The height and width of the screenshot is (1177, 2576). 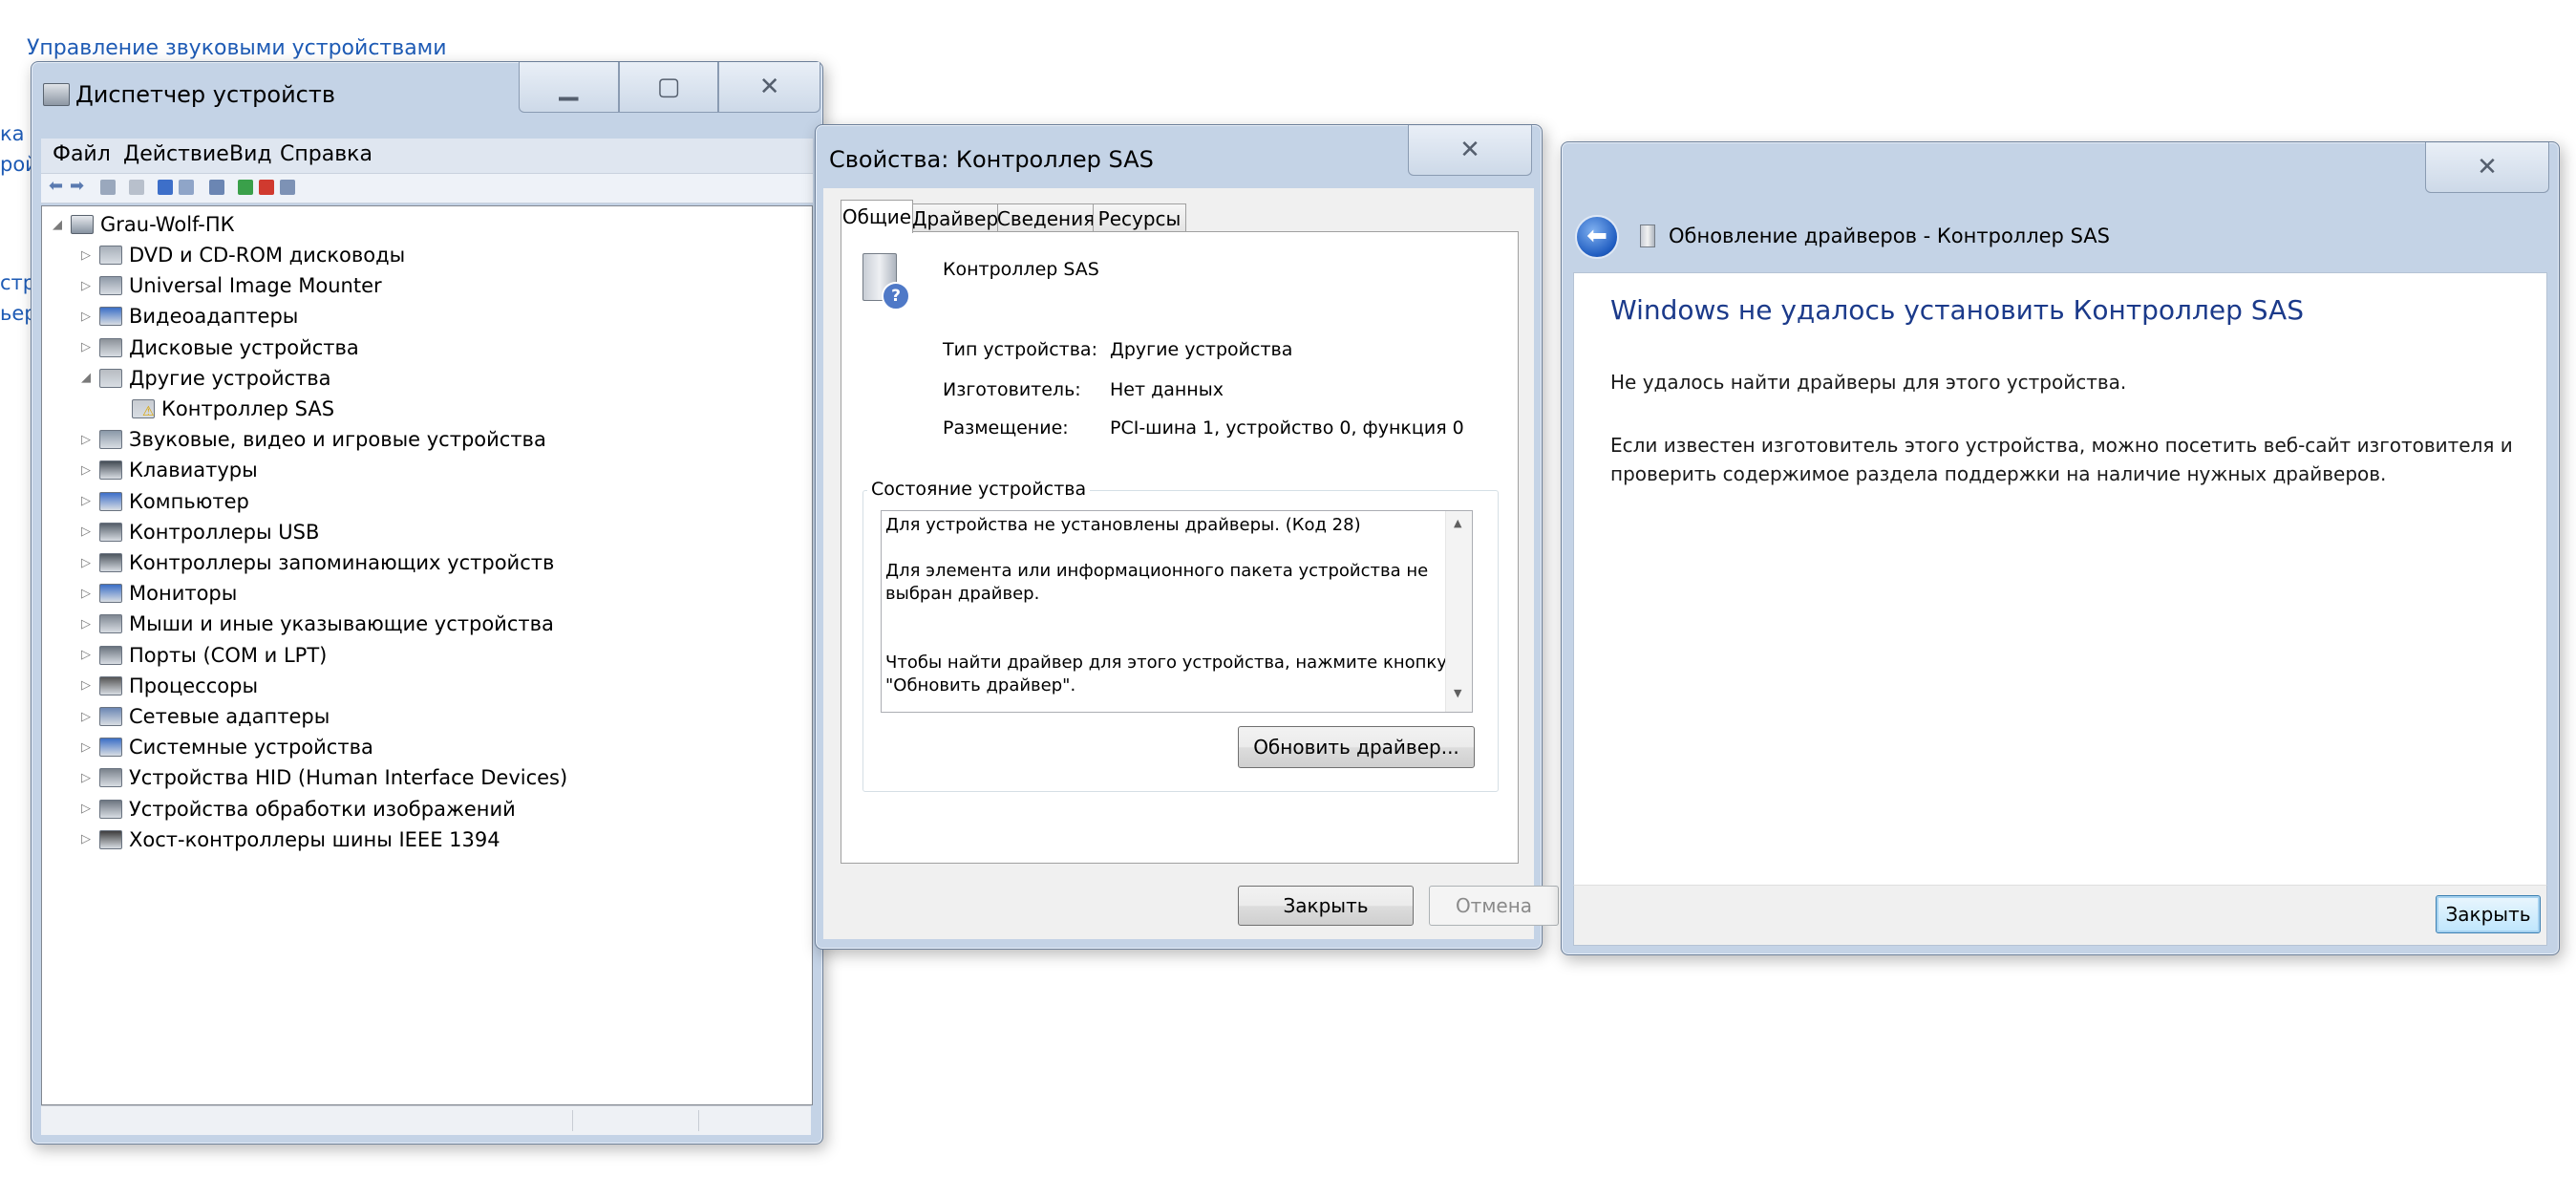 I want to click on tree-category: ▷ Видеоадаптеры, so click(x=188, y=316).